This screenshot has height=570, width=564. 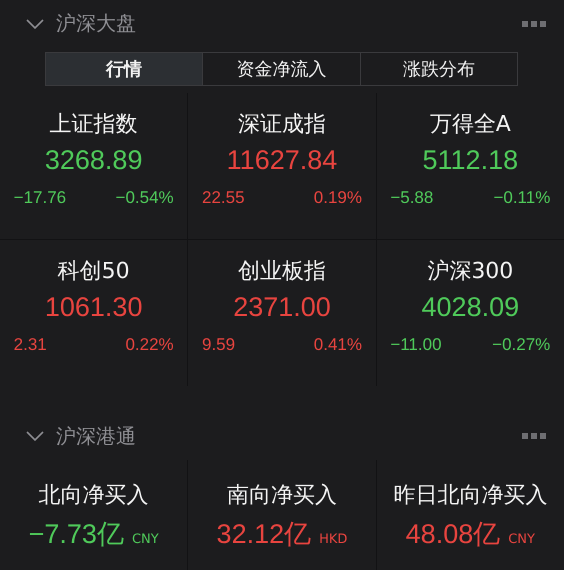 What do you see at coordinates (223, 198) in the screenshot?
I see `change-value: 22.55` at bounding box center [223, 198].